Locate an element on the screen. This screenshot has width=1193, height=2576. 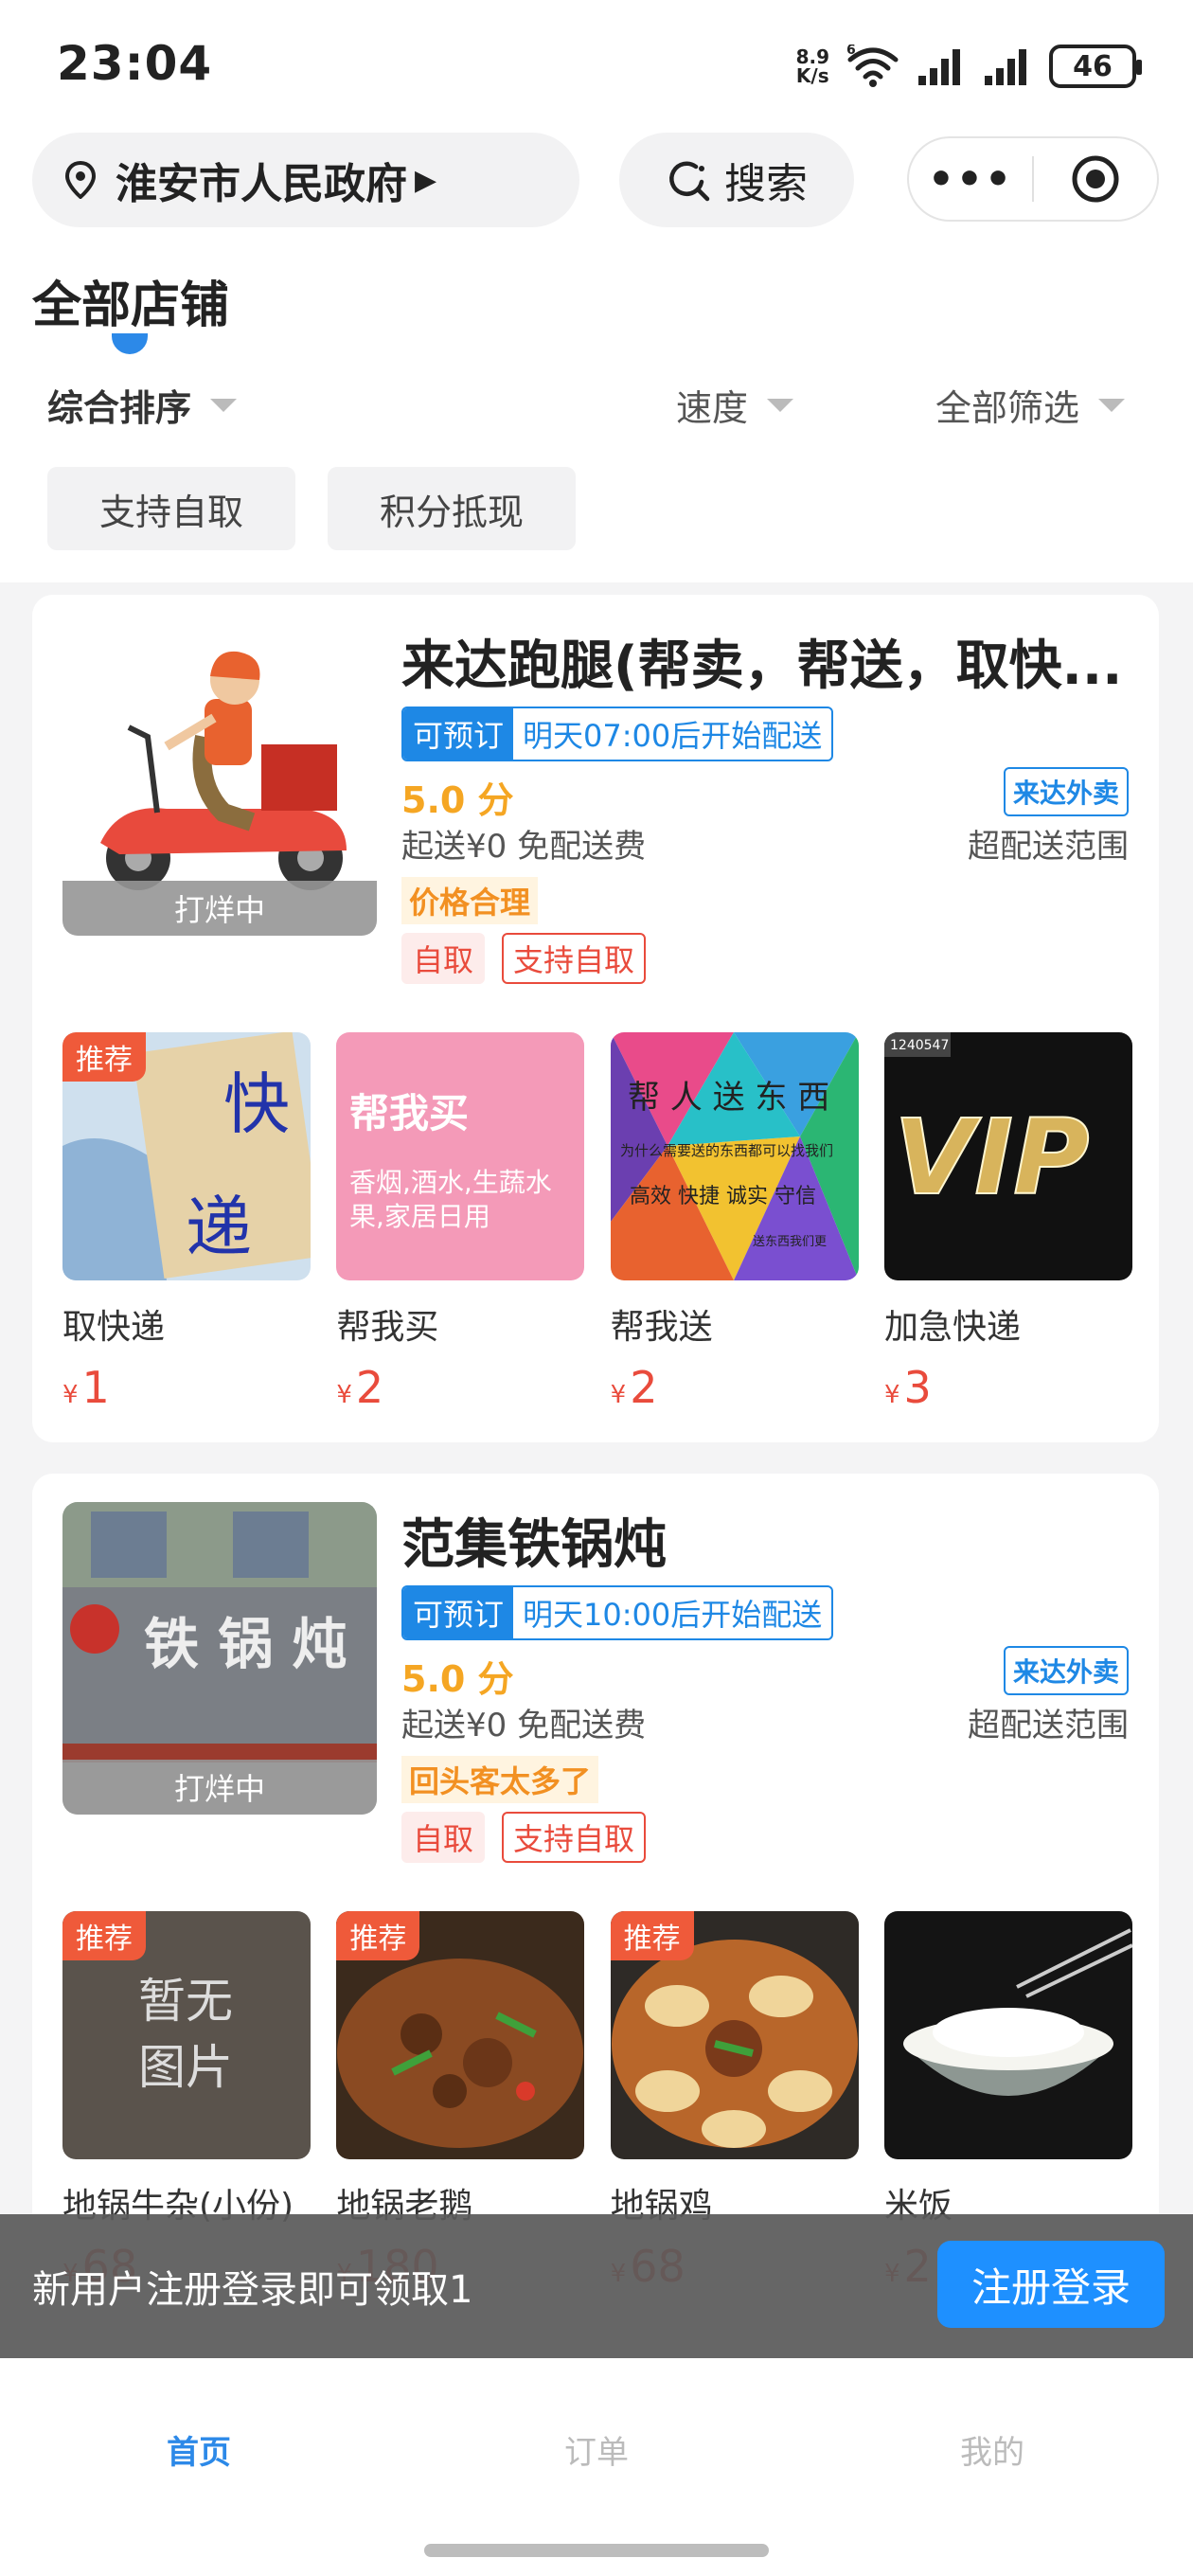
nav-bar: 淮安市人民政府 ▶ 搜索 ••• is located at coordinates (596, 189).